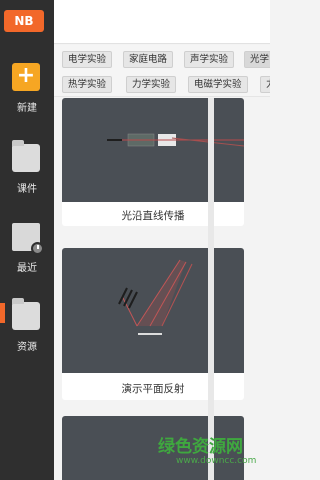  Describe the element at coordinates (37, 248) in the screenshot. I see `clock-icon` at that location.